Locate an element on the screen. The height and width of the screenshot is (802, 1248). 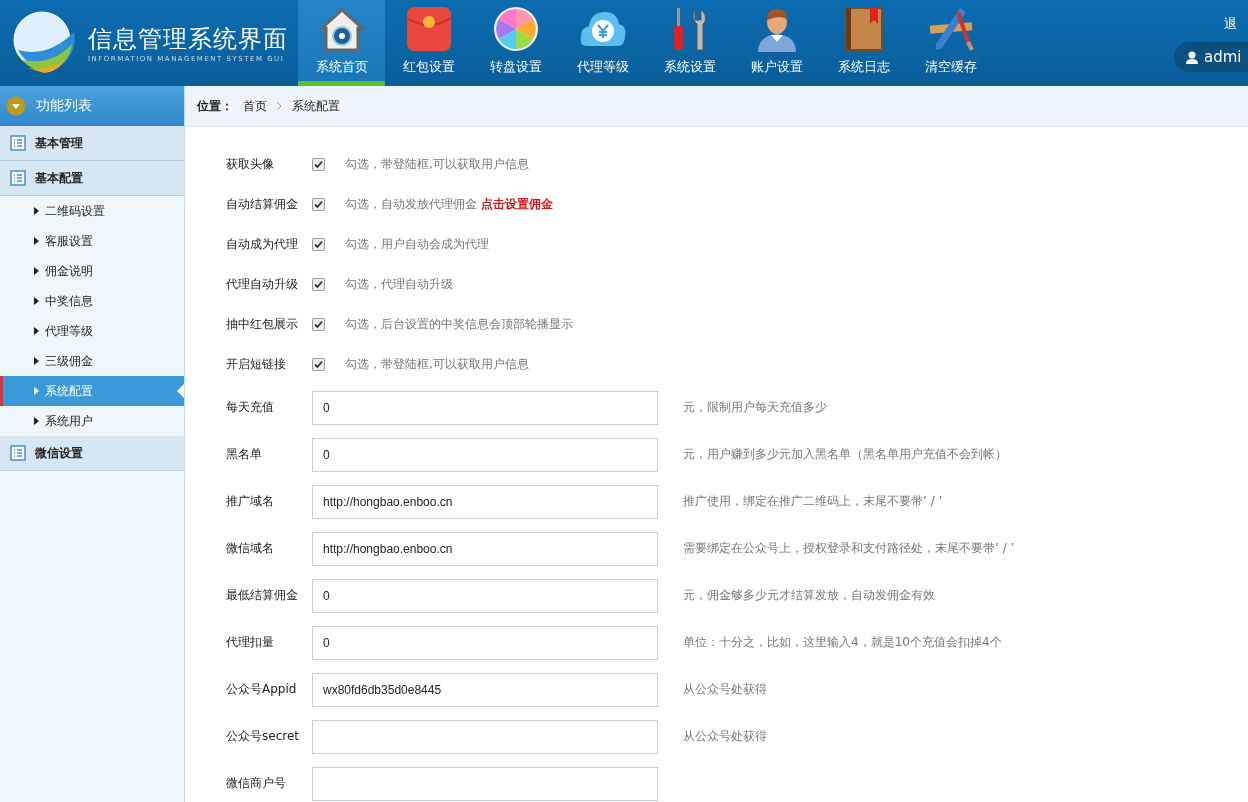
set-commission-link: 点击设置佣金 is located at coordinates (516, 203).